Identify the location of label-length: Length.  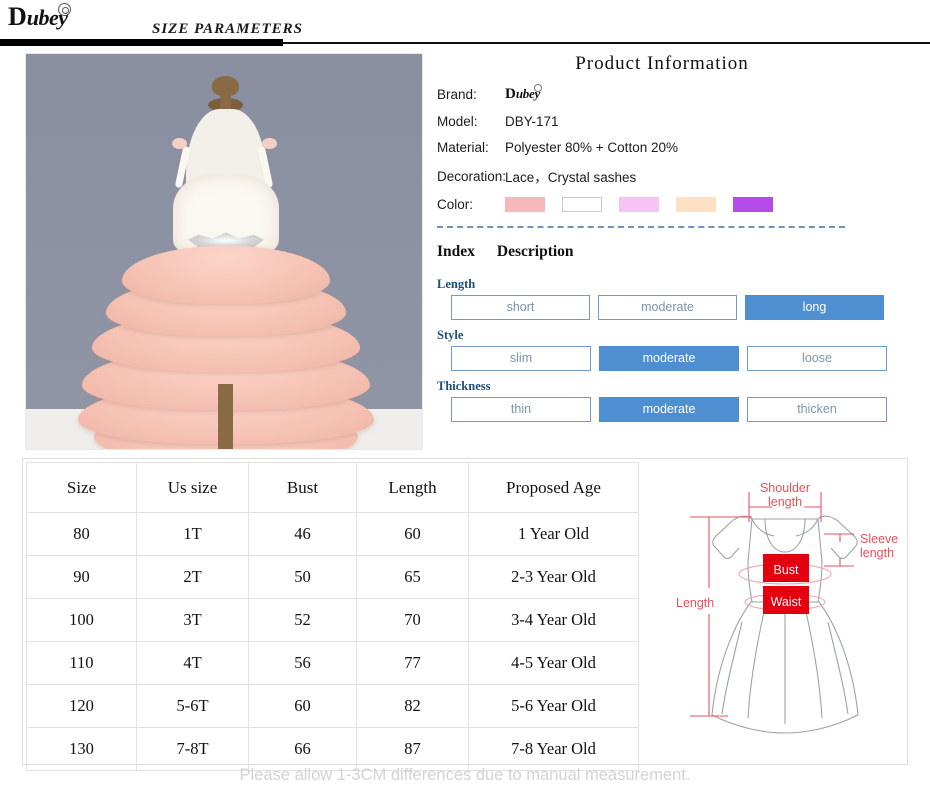
(695, 603).